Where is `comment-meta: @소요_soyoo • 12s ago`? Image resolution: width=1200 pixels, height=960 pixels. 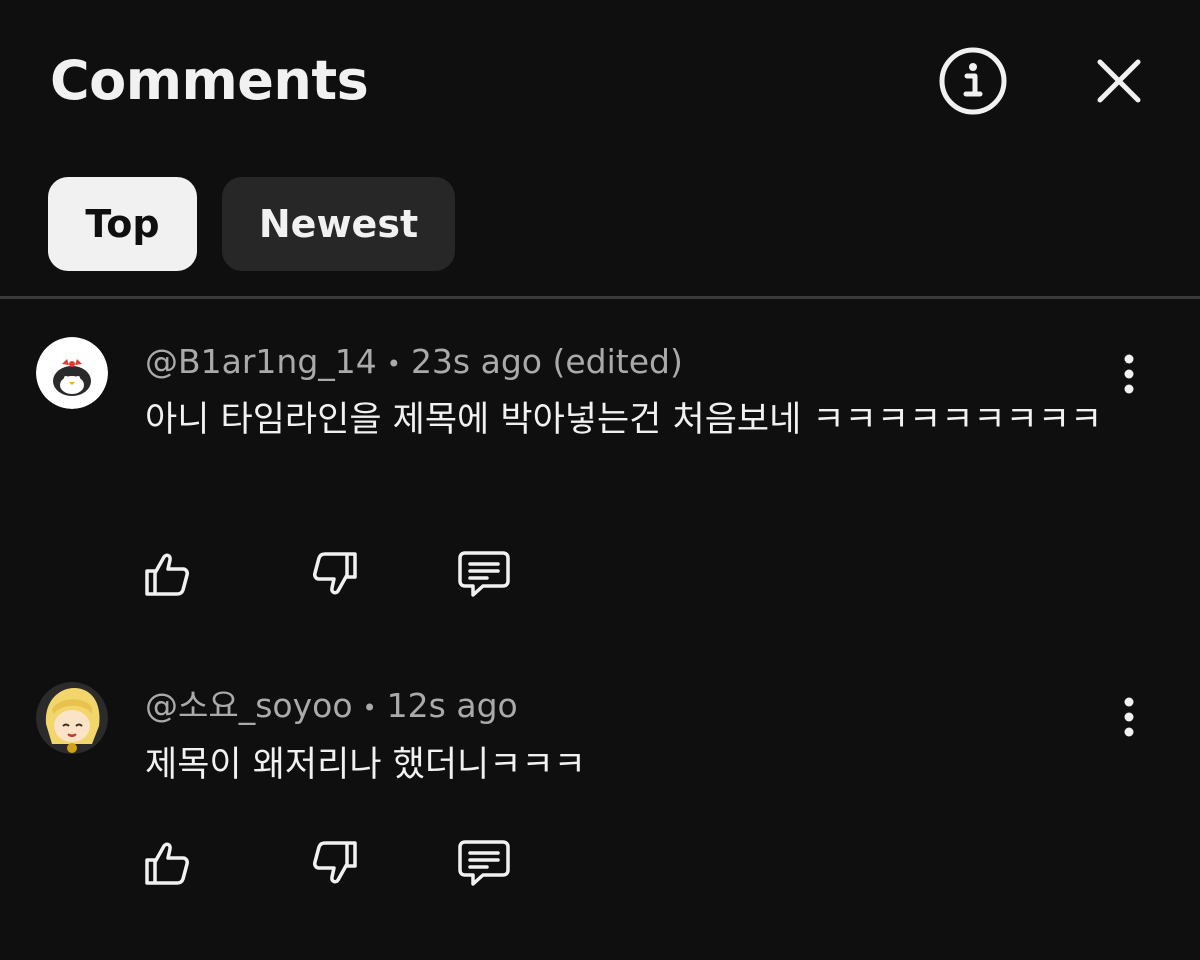 comment-meta: @소요_soyoo • 12s ago is located at coordinates (331, 707).